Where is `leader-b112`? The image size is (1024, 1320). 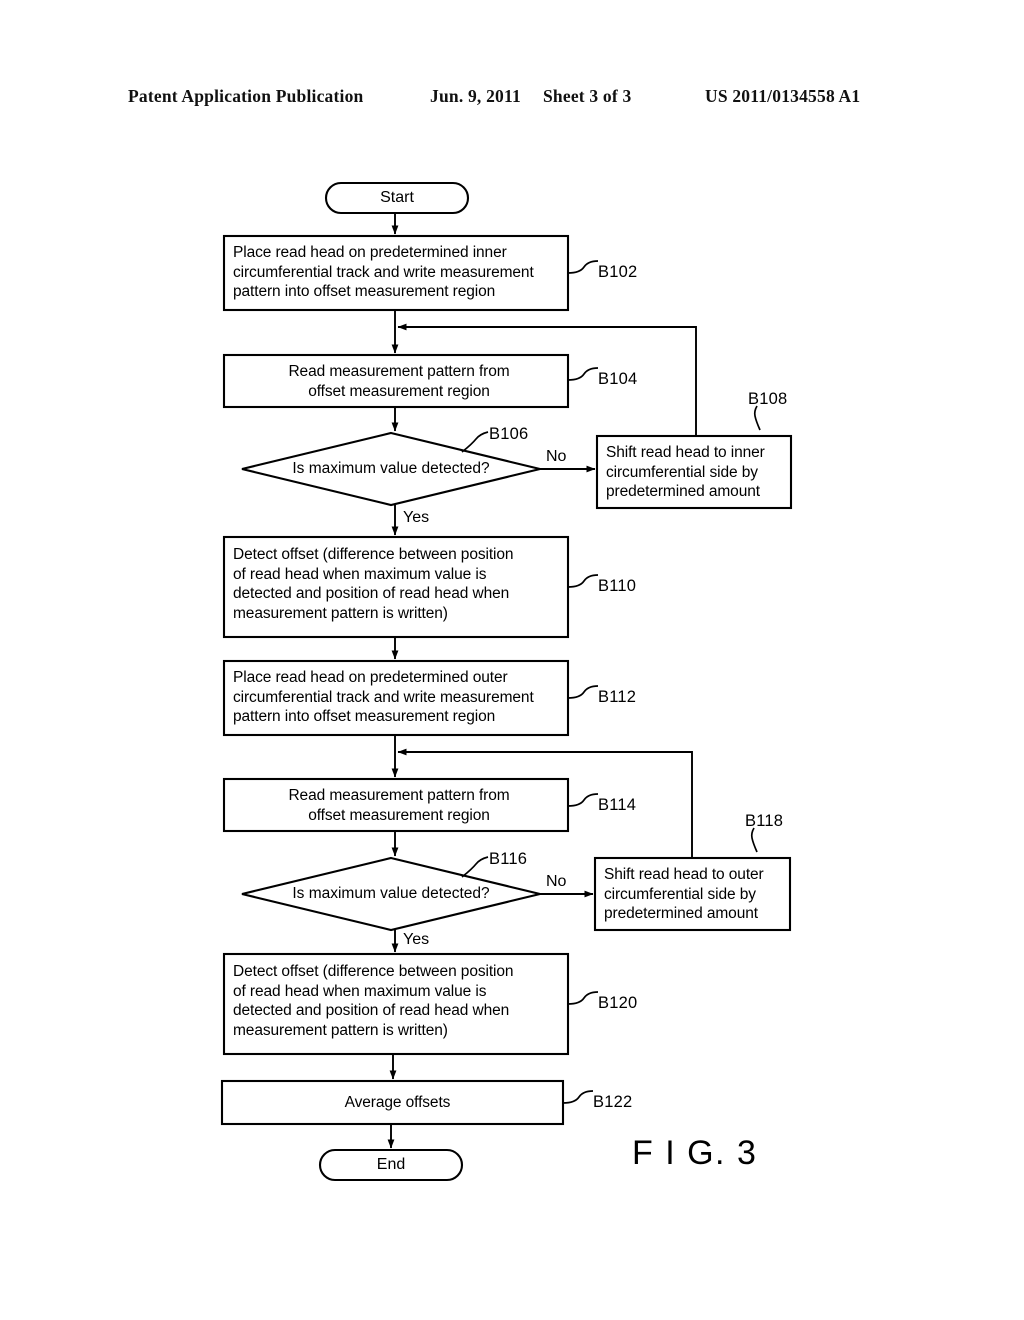
leader-b112 is located at coordinates (583, 692).